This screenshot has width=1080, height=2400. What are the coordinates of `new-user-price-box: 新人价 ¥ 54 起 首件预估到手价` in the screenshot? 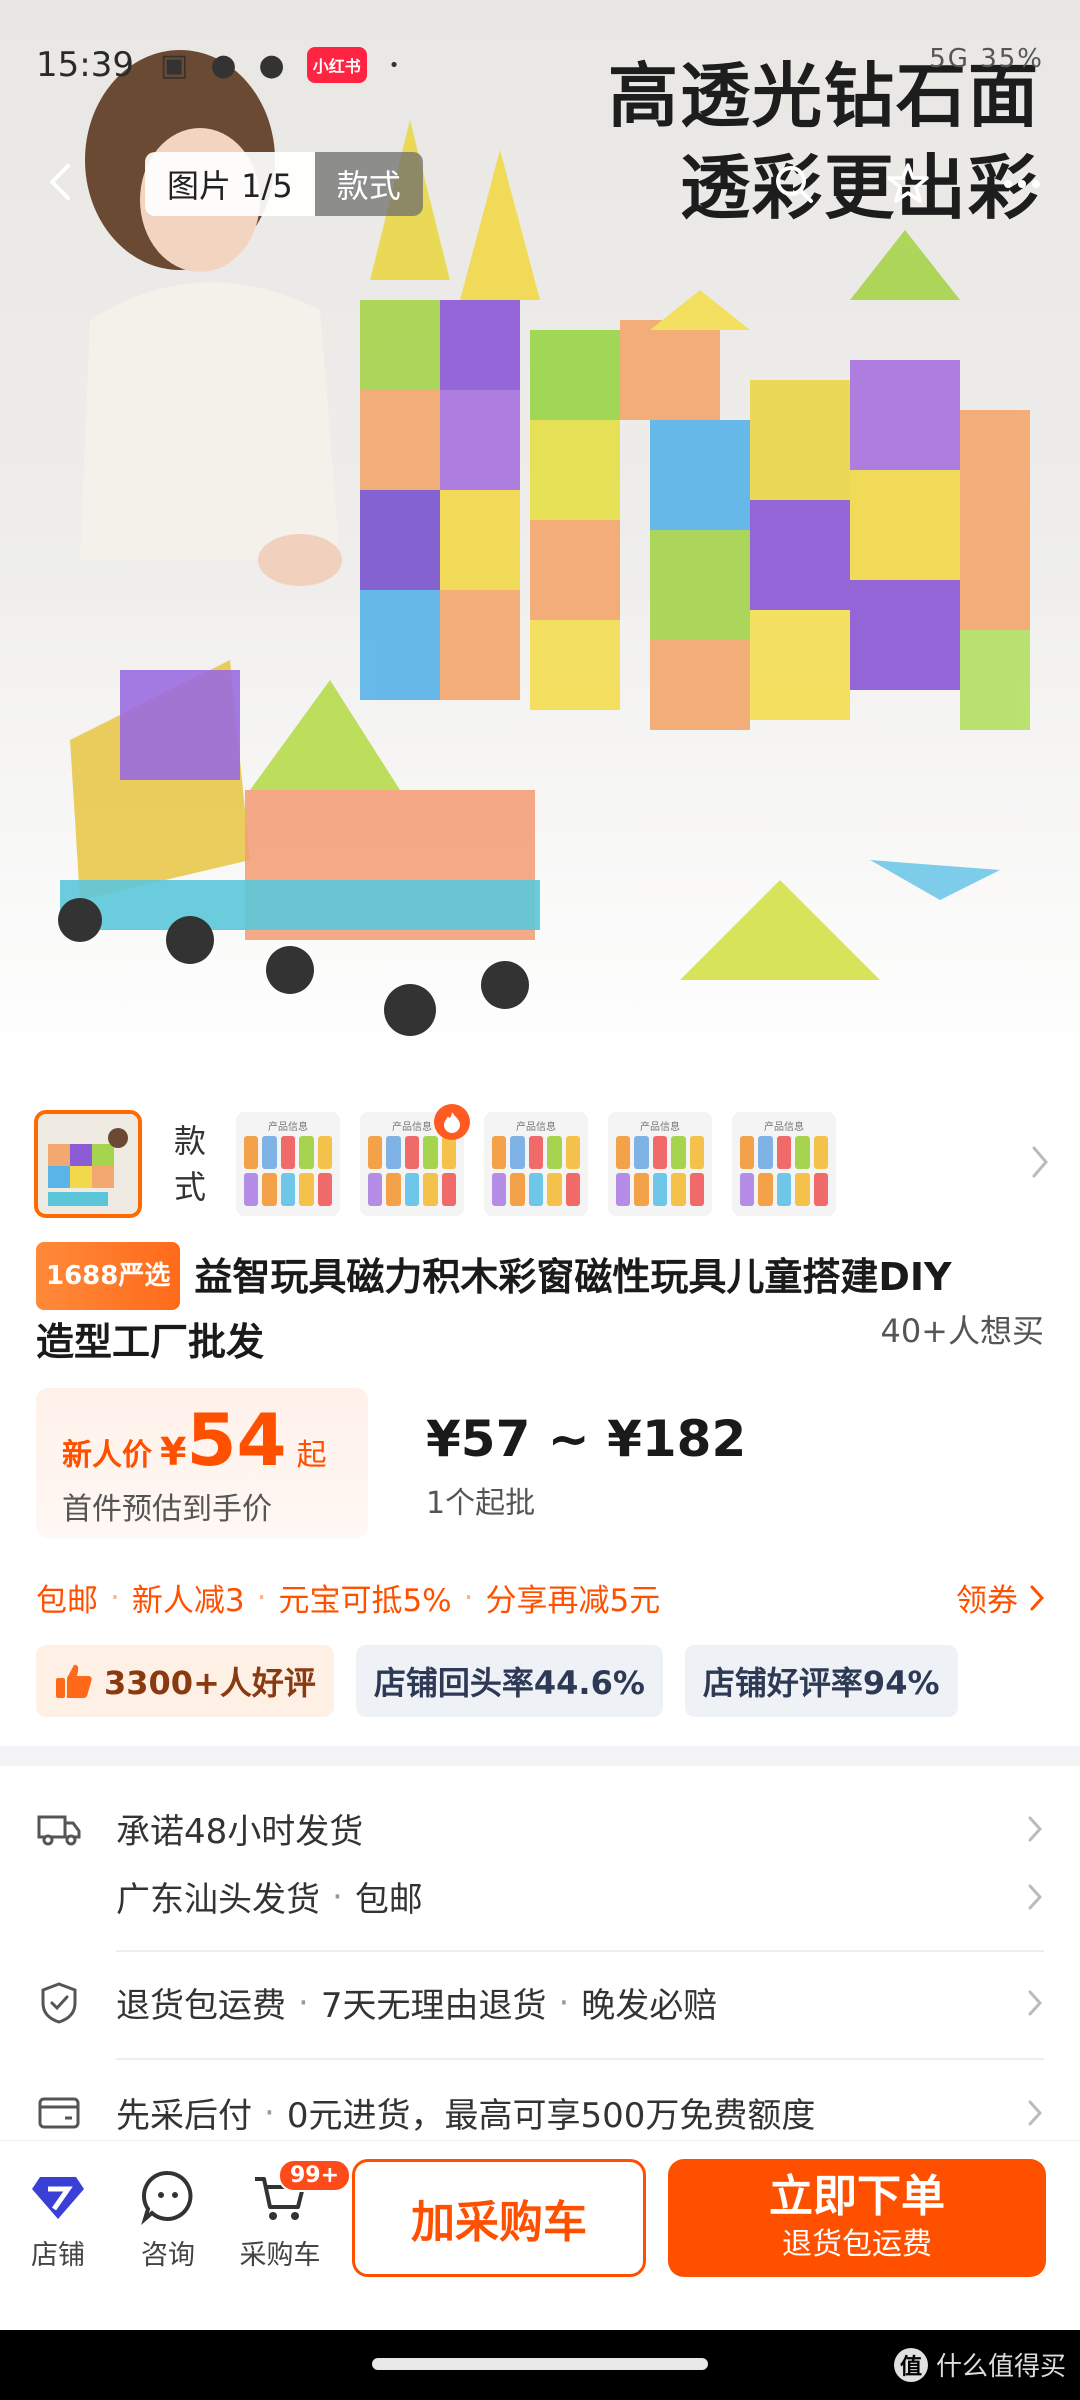 It's located at (202, 1463).